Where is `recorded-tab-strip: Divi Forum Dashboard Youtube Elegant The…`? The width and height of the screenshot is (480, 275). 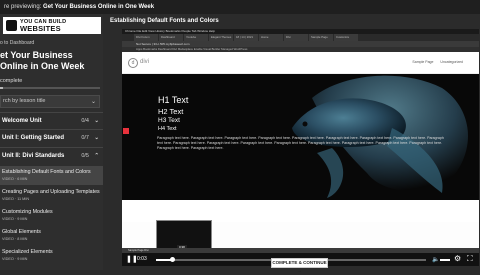
recorded-tab-strip: Divi Forum Dashboard Youtube Elegant The… is located at coordinates (300, 37).